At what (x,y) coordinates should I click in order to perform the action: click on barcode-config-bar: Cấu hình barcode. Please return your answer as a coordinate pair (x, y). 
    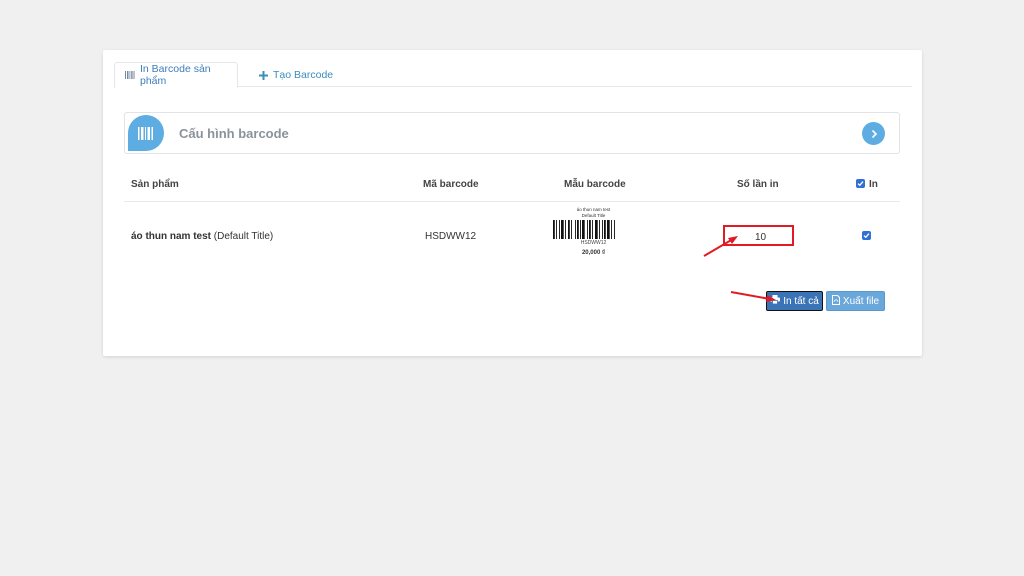
    Looking at the image, I should click on (512, 133).